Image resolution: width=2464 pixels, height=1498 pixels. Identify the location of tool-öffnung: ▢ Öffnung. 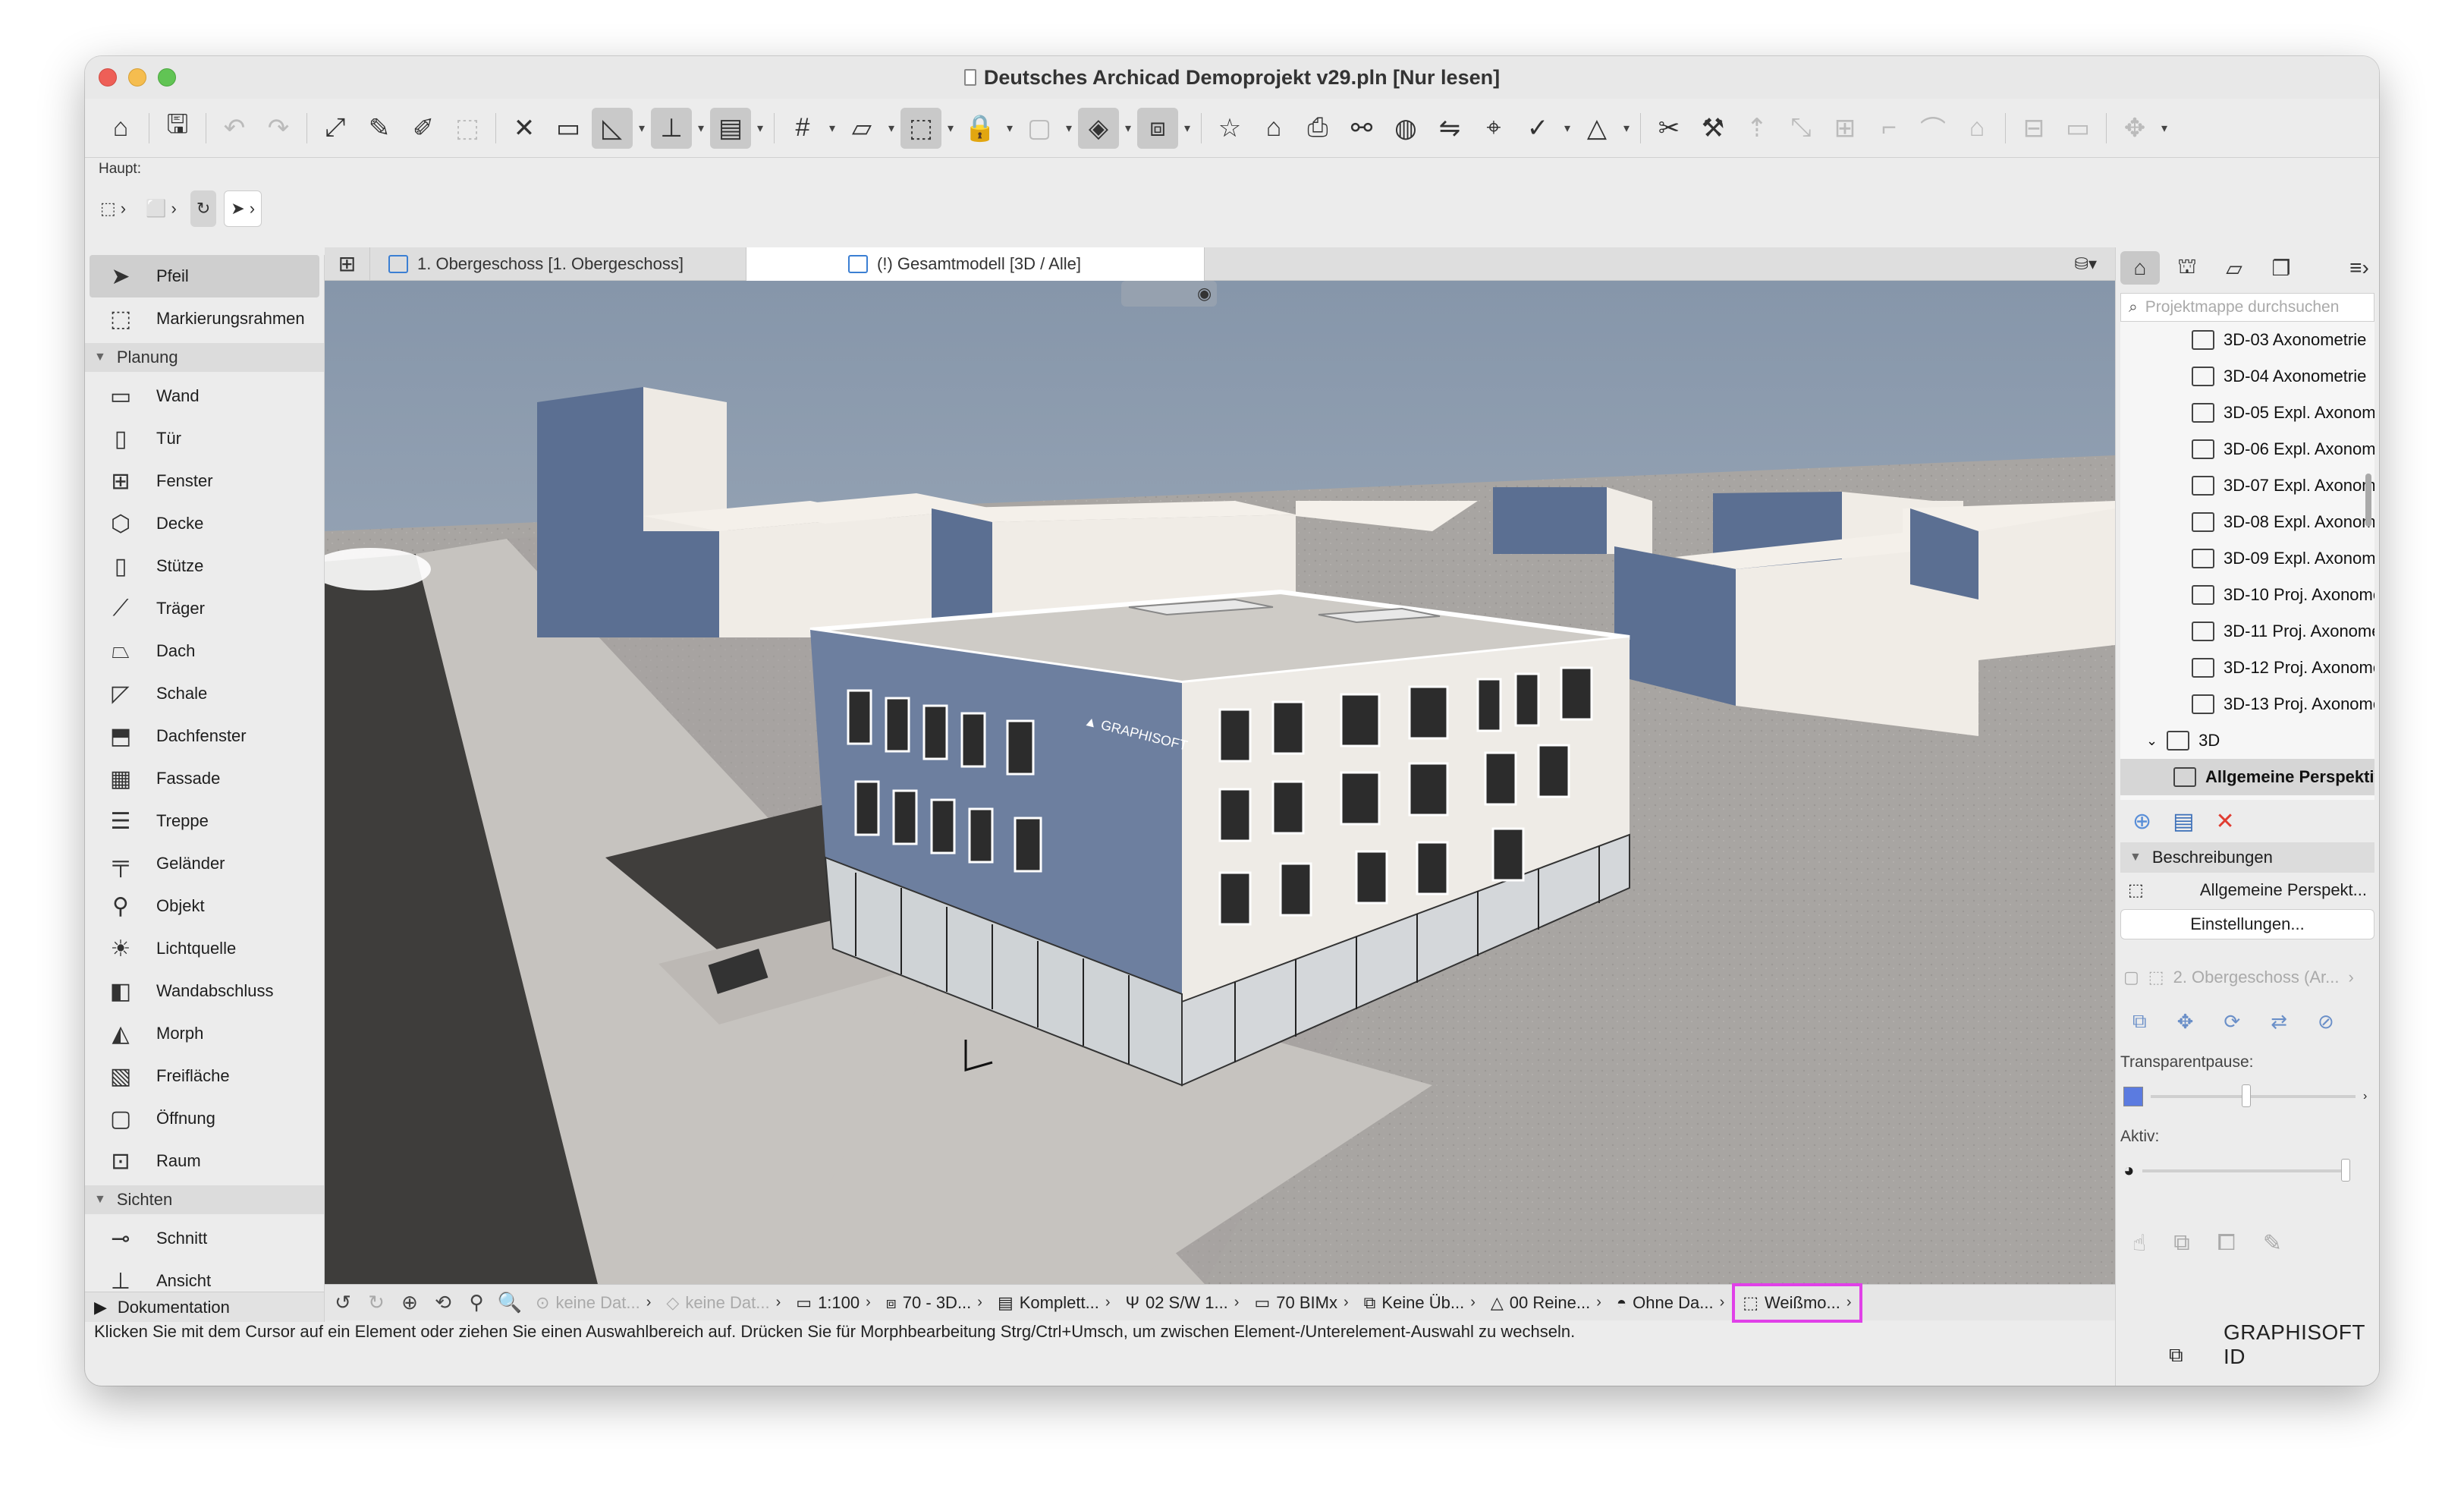
(204, 1118).